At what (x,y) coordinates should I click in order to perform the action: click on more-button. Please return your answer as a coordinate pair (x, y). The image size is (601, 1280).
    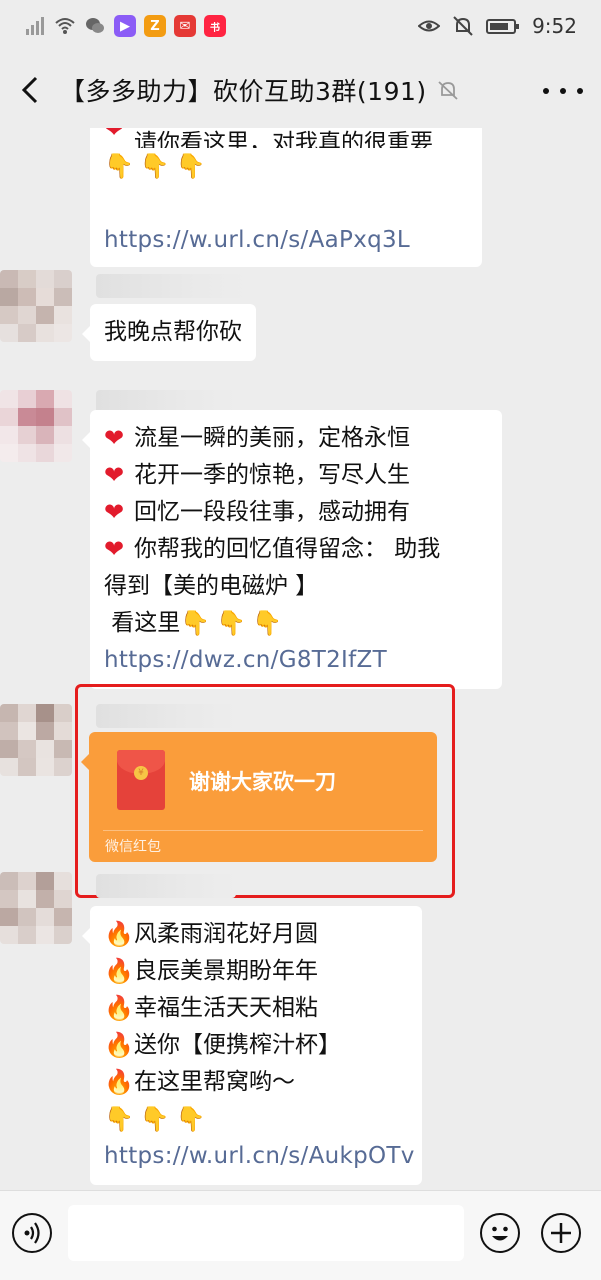
    Looking at the image, I should click on (563, 91).